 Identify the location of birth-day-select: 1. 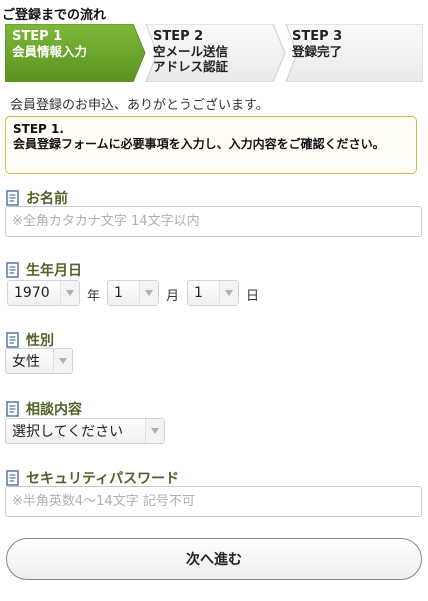
(213, 293).